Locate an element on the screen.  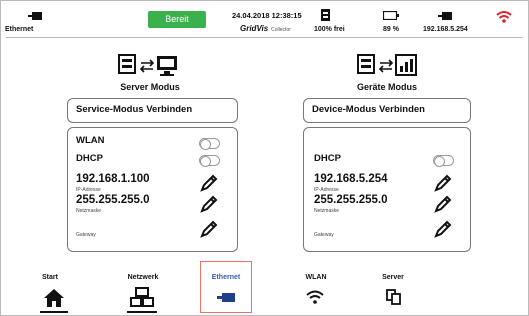
device-mode-connect-button: Device-Modus Verbinden is located at coordinates (387, 110).